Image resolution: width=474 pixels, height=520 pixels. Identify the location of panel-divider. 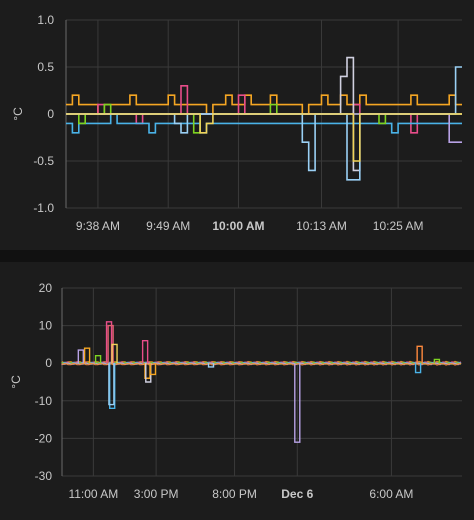
(237, 256).